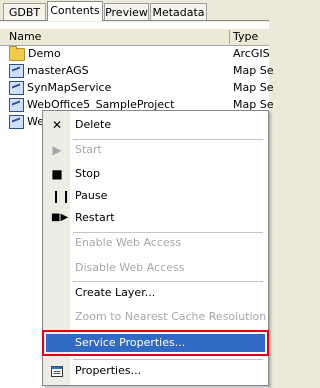 The width and height of the screenshot is (320, 388). Describe the element at coordinates (88, 149) in the screenshot. I see `menu-item-label: Start` at that location.